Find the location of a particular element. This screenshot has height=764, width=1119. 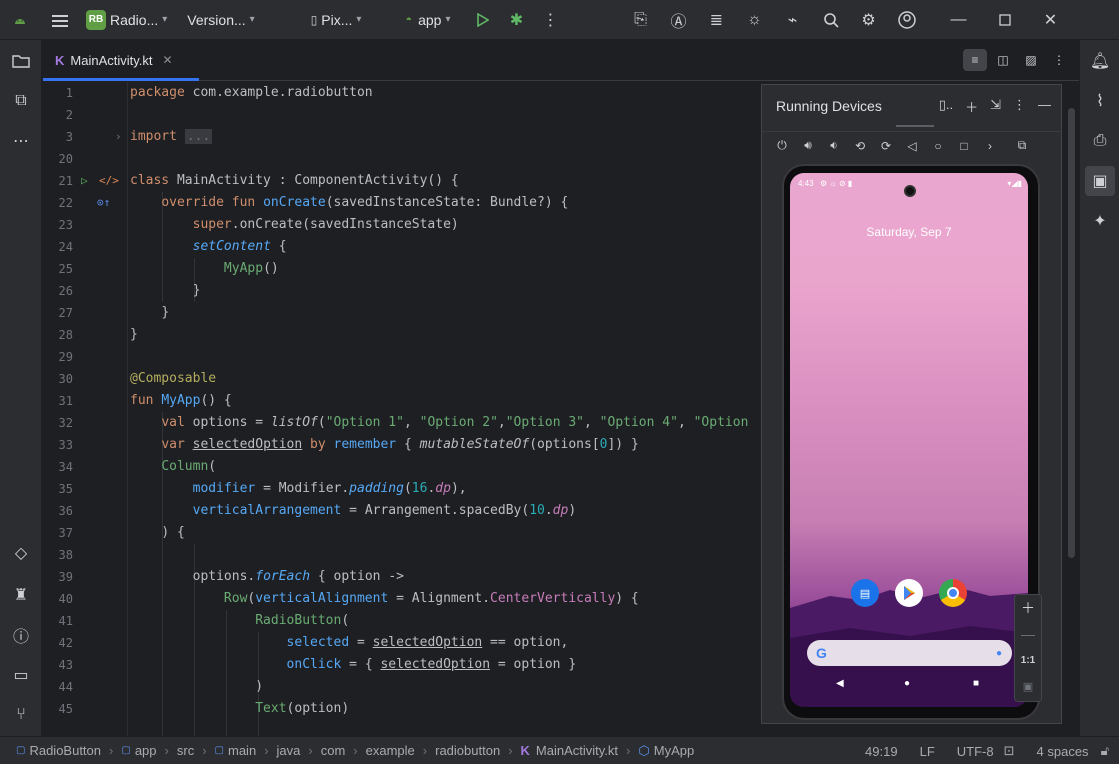

code-text: options. is located at coordinates (224, 576).